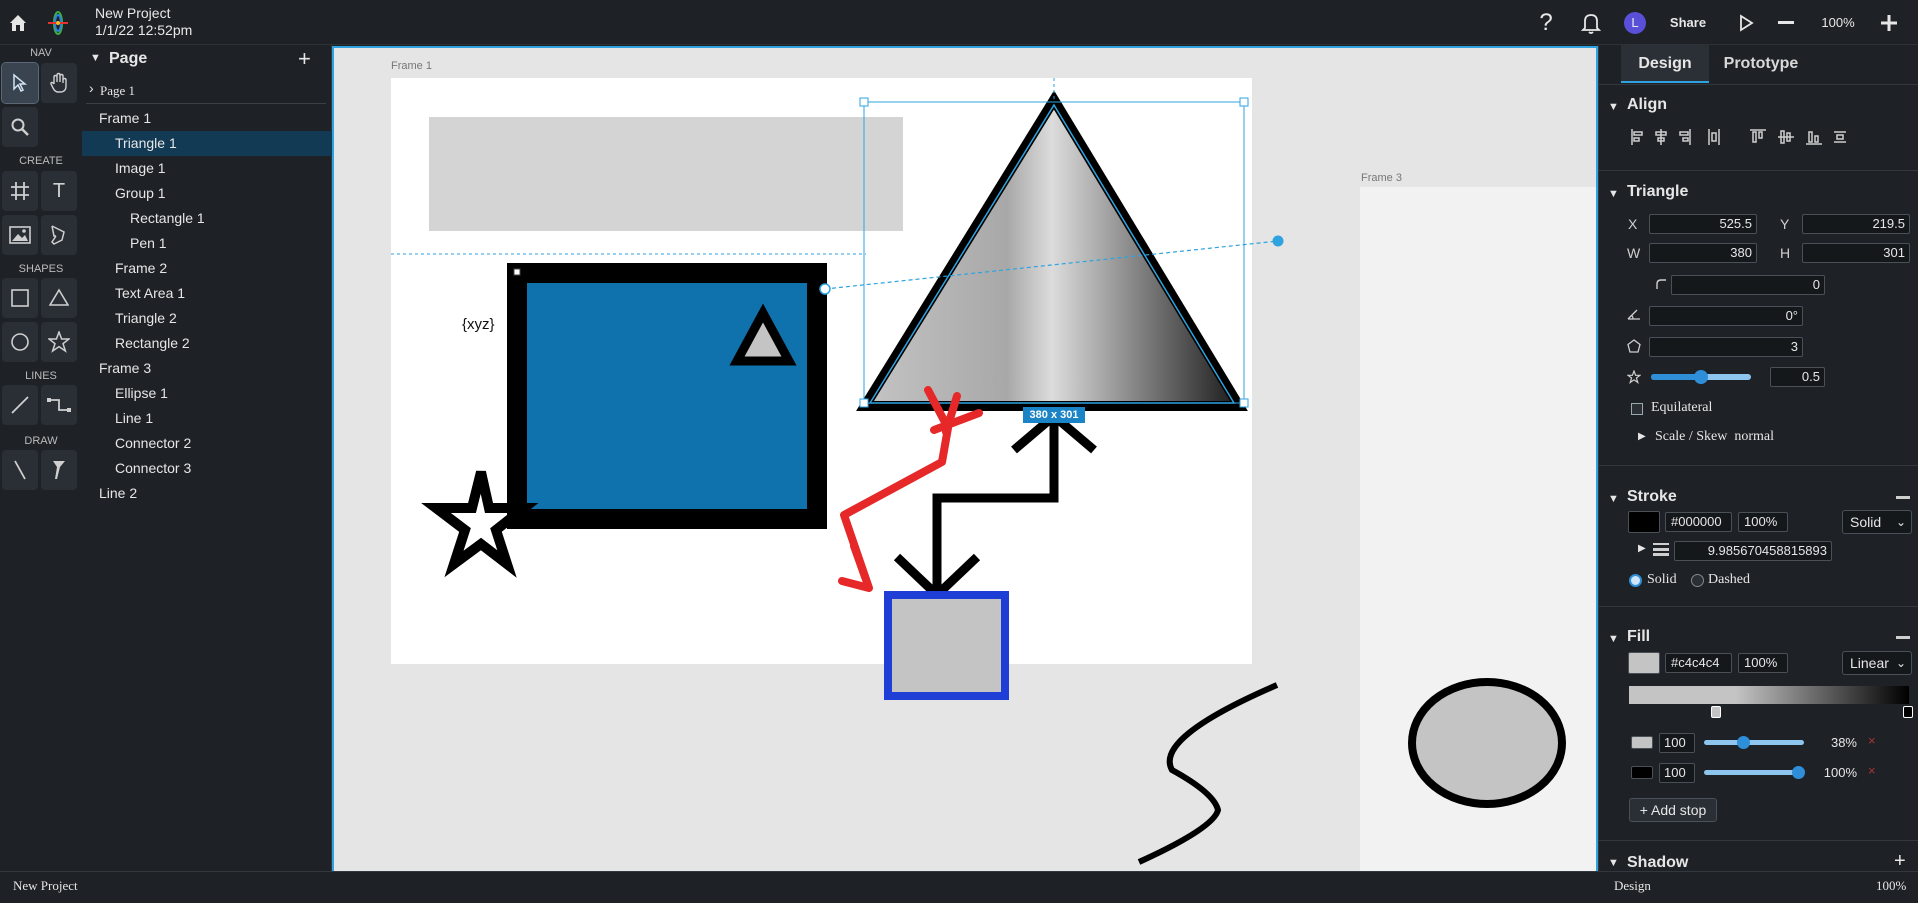 The image size is (1918, 903). I want to click on stop2-opacity-field: 100, so click(1677, 773).